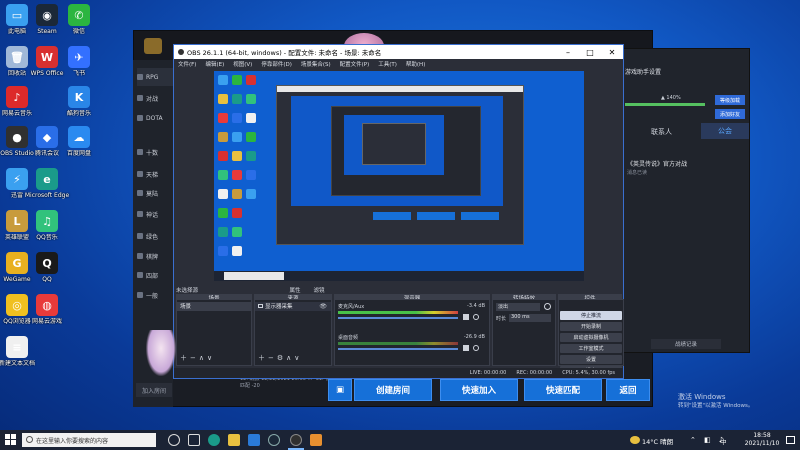  Describe the element at coordinates (47, 183) in the screenshot. I see `desktop-icon: e Microsoft Edge` at that location.